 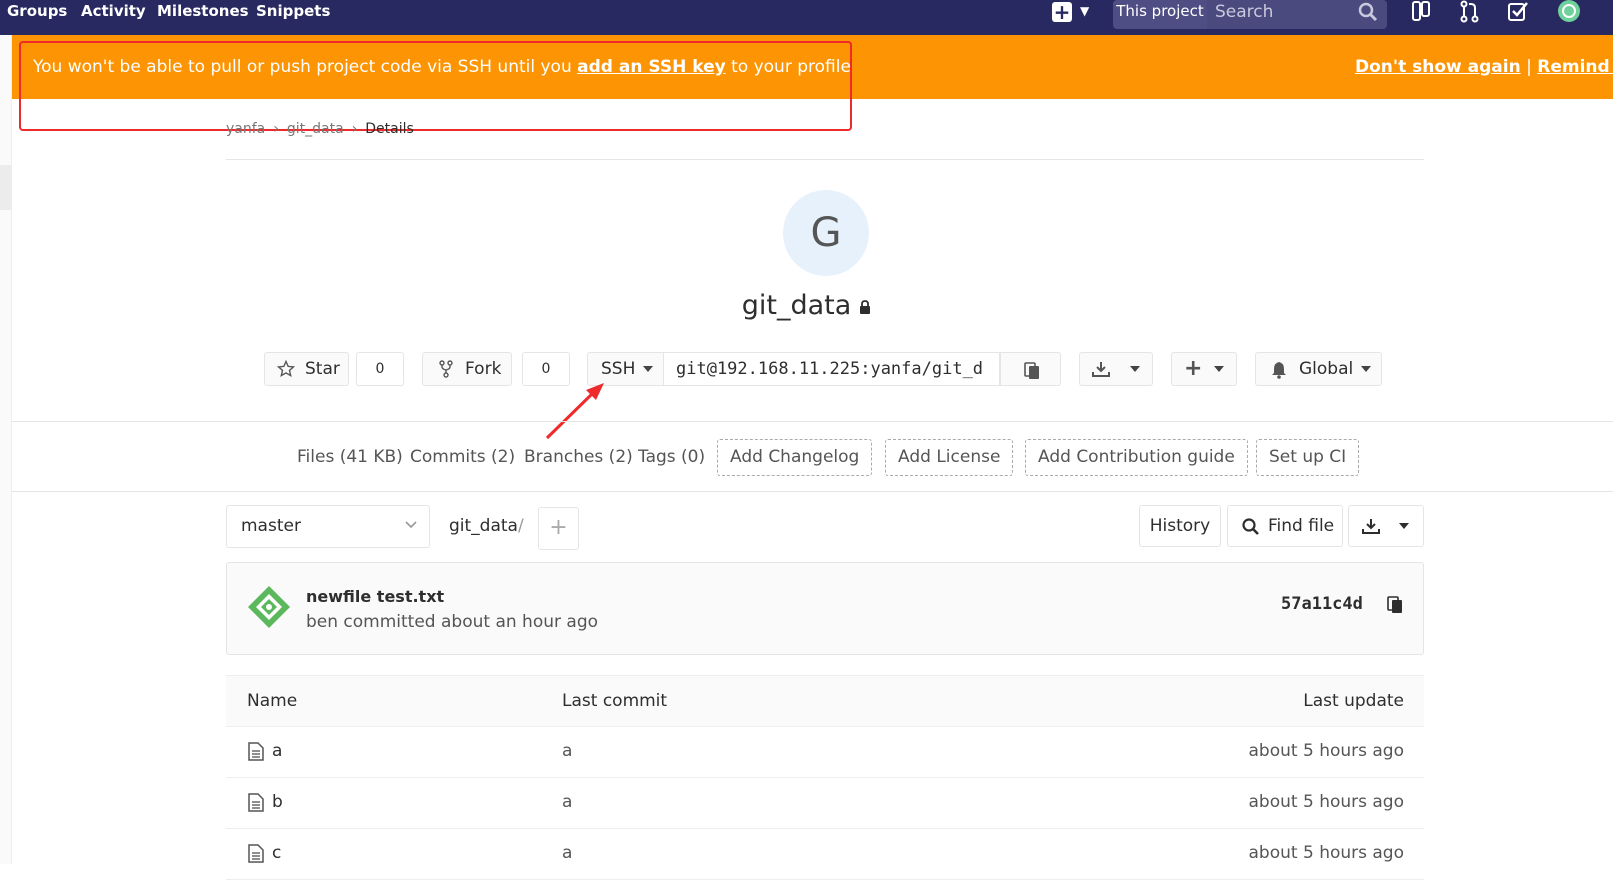 I want to click on breadcrumb-current: Details, so click(x=389, y=129).